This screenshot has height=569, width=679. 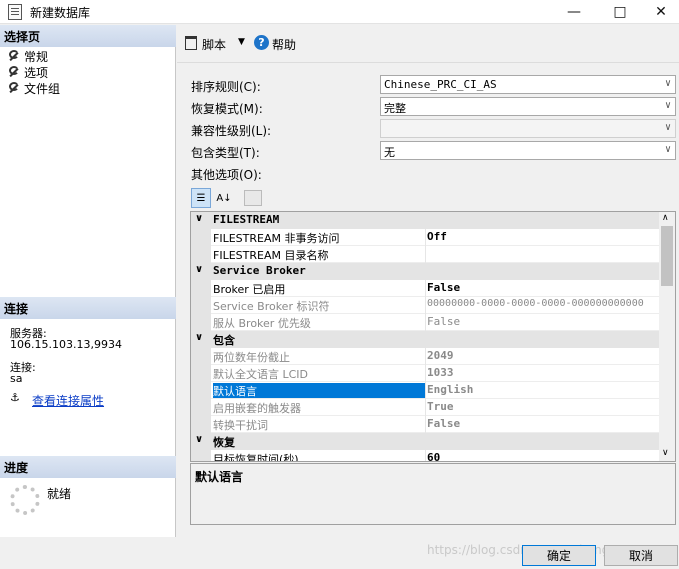 What do you see at coordinates (395, 108) in the screenshot?
I see `recovery-model-value: 完整` at bounding box center [395, 108].